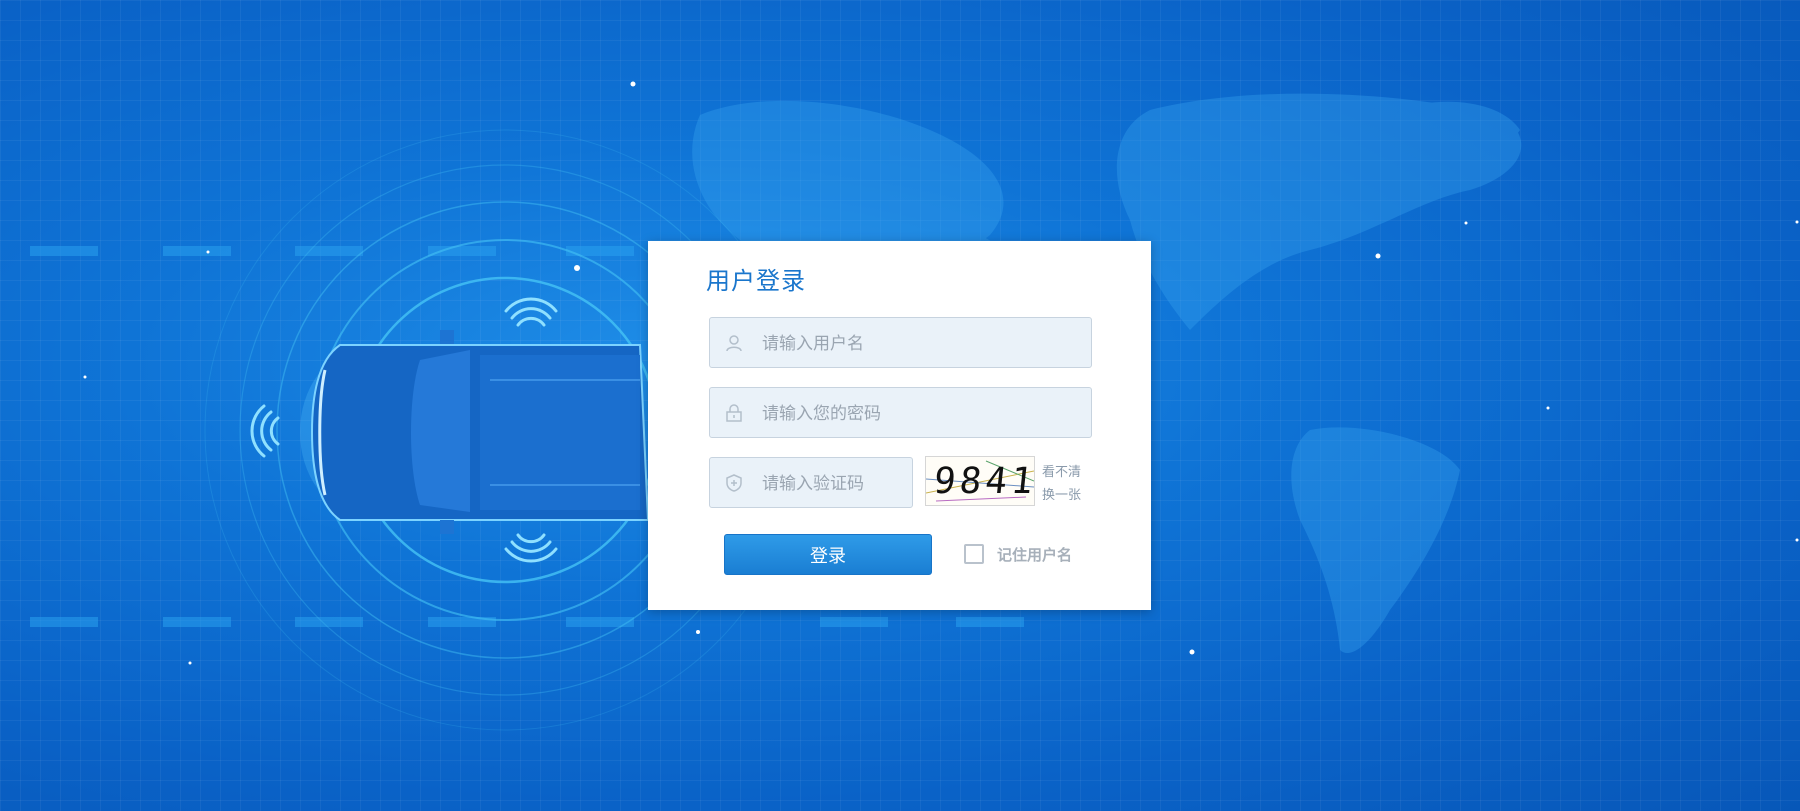  Describe the element at coordinates (1061, 472) in the screenshot. I see `captcha-unclear-link: 看不清` at that location.